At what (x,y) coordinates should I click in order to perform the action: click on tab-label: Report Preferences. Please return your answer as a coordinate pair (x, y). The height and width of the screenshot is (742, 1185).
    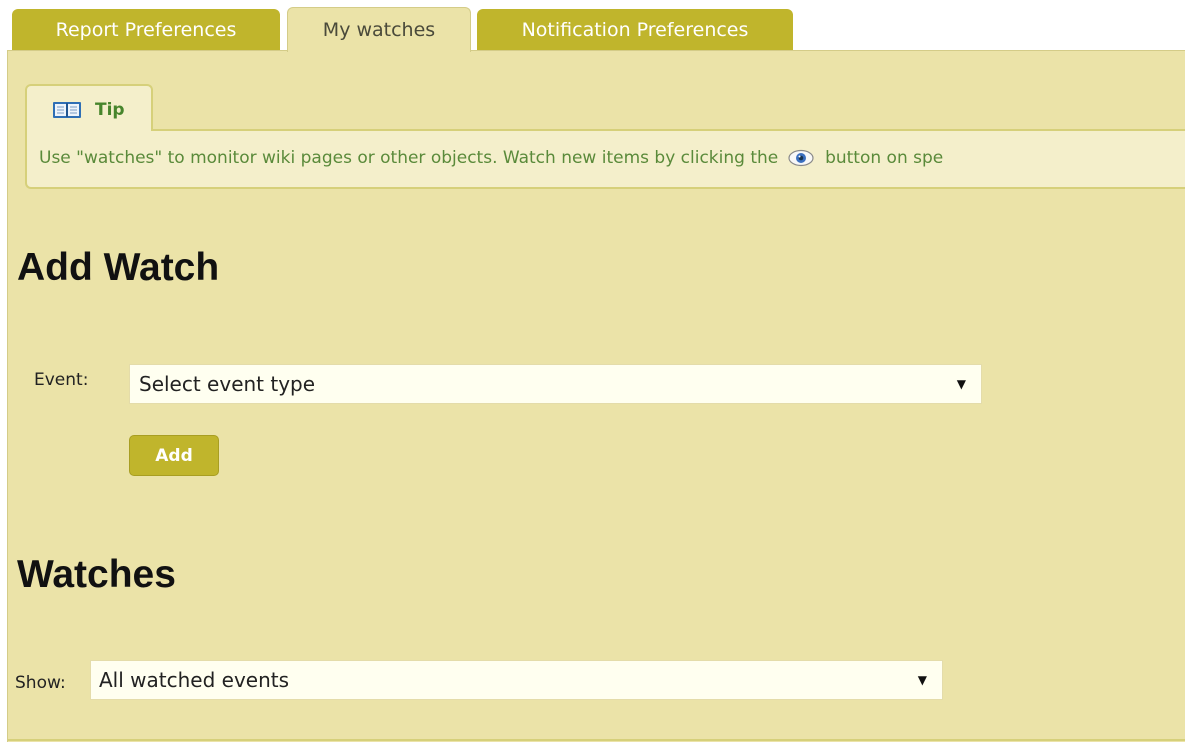
    Looking at the image, I should click on (146, 29).